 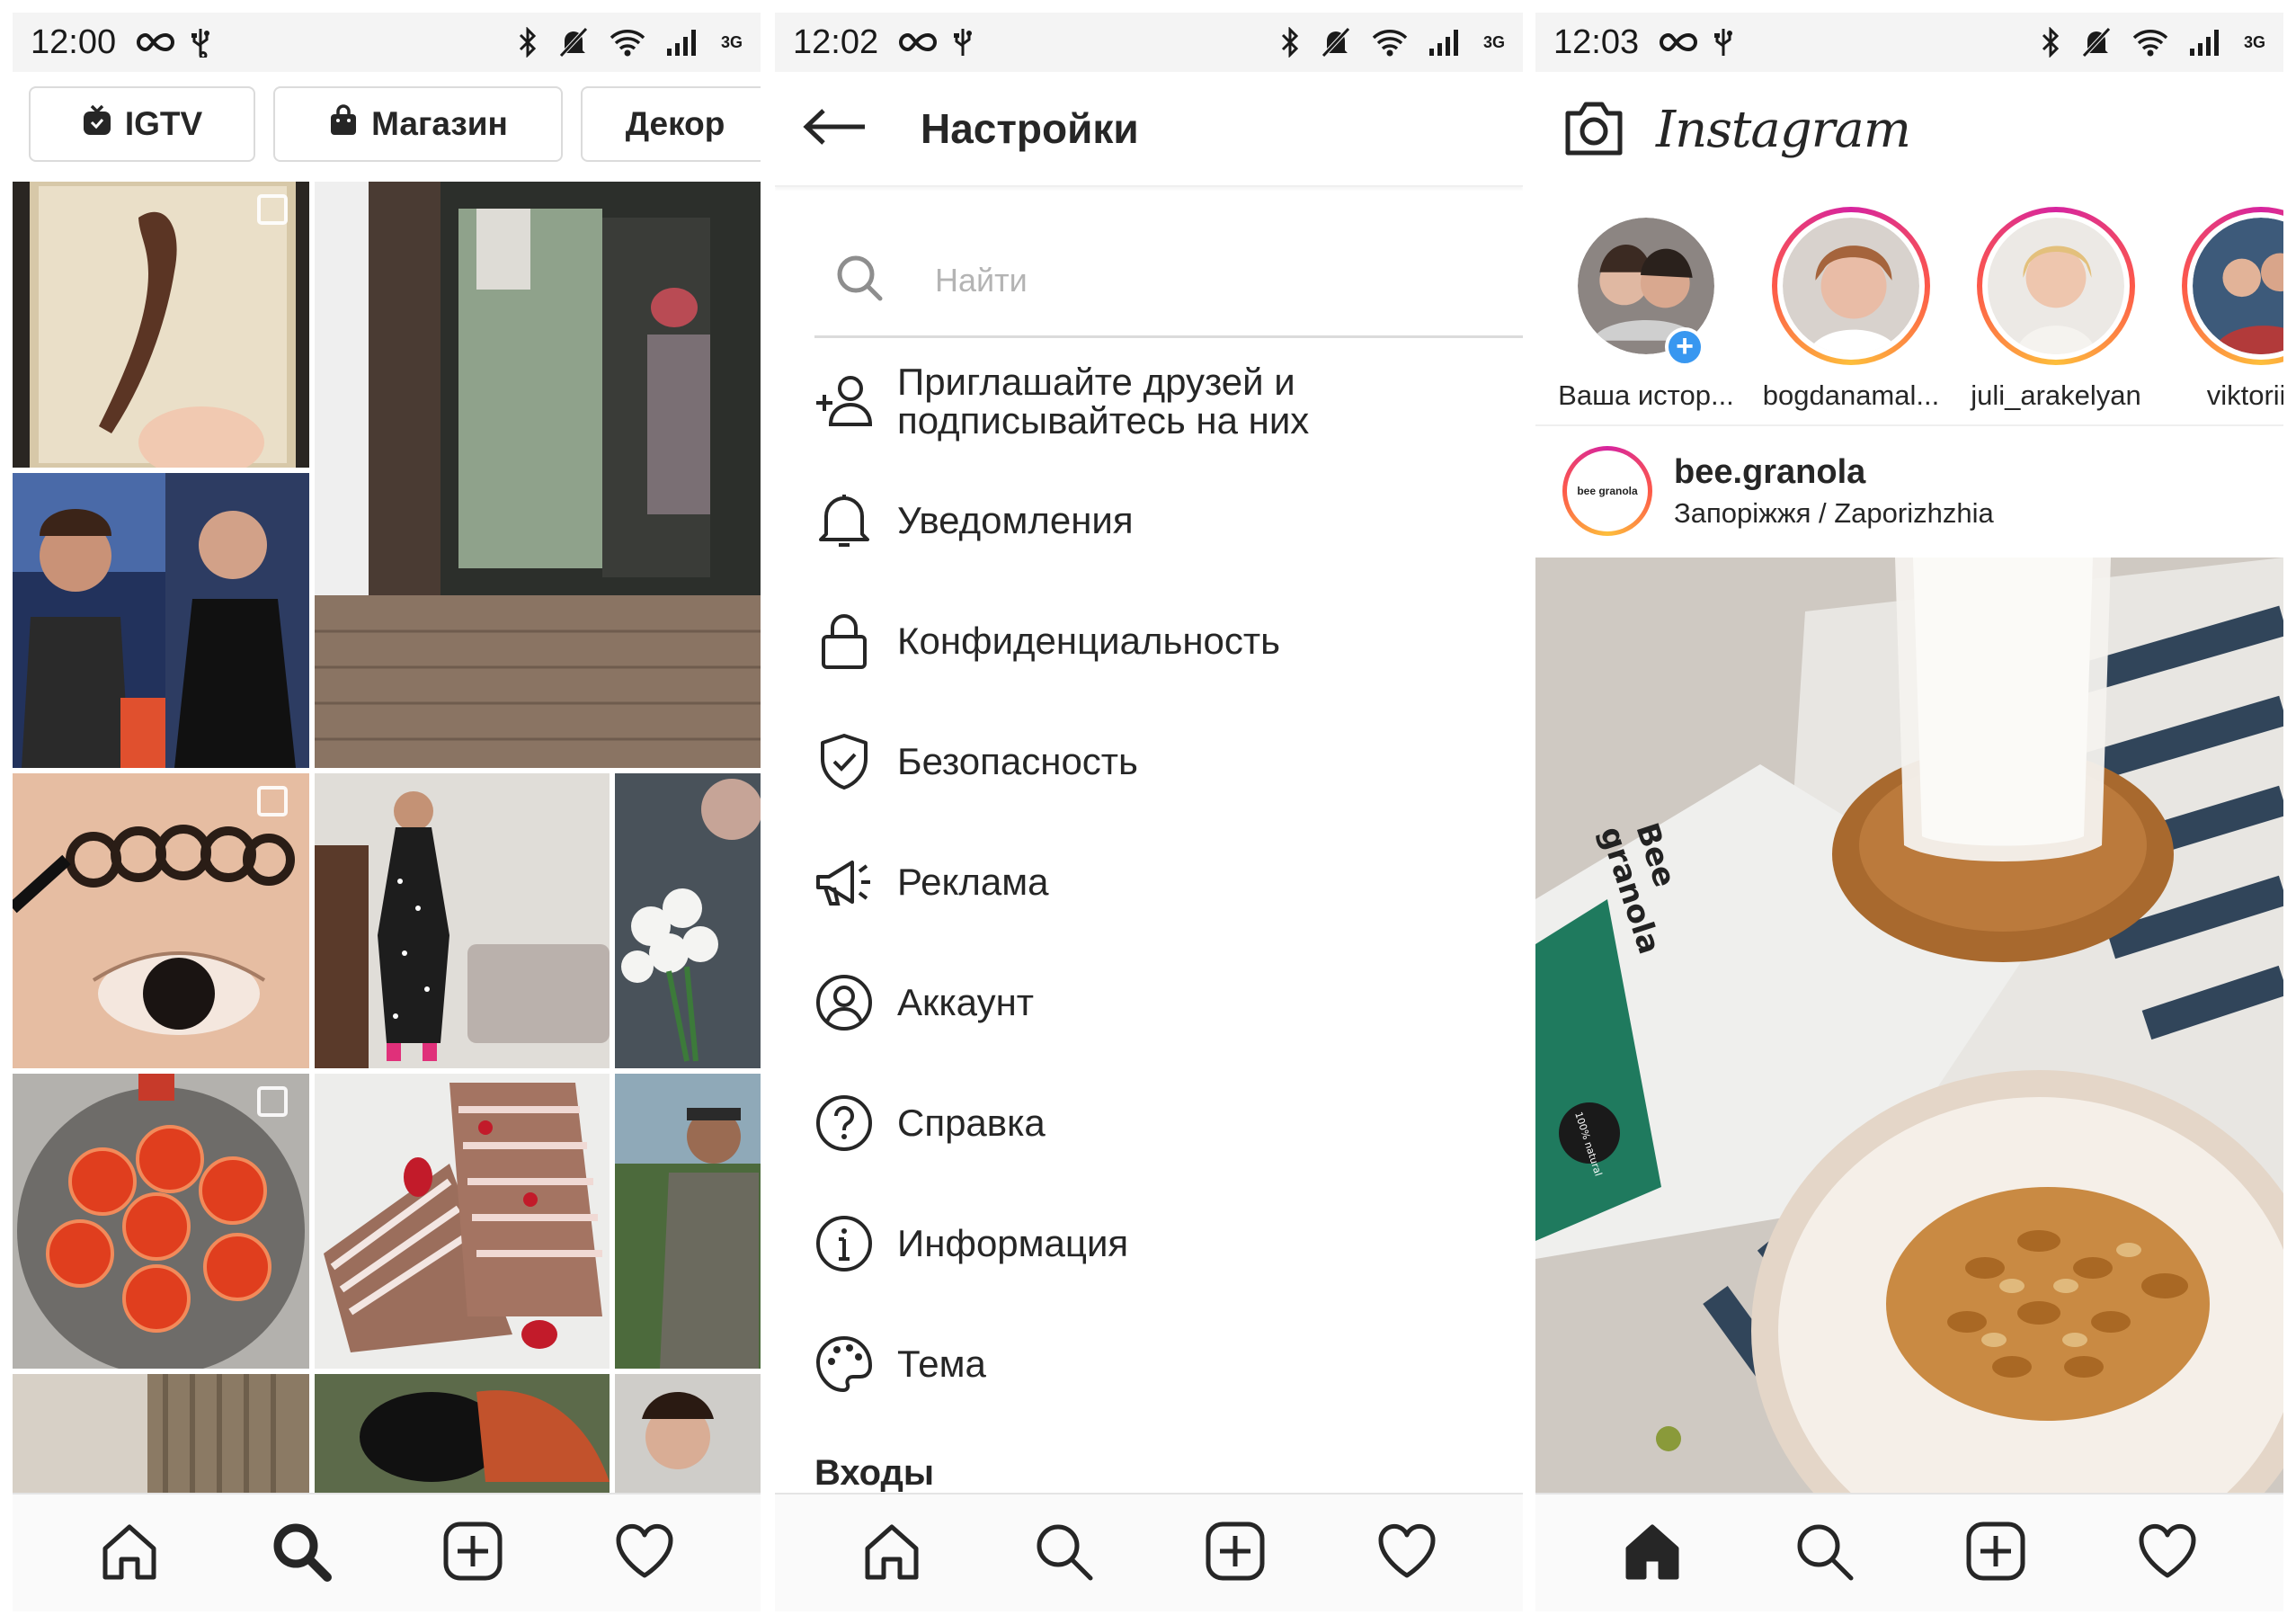 What do you see at coordinates (387, 1552) in the screenshot?
I see `bottom-navigation` at bounding box center [387, 1552].